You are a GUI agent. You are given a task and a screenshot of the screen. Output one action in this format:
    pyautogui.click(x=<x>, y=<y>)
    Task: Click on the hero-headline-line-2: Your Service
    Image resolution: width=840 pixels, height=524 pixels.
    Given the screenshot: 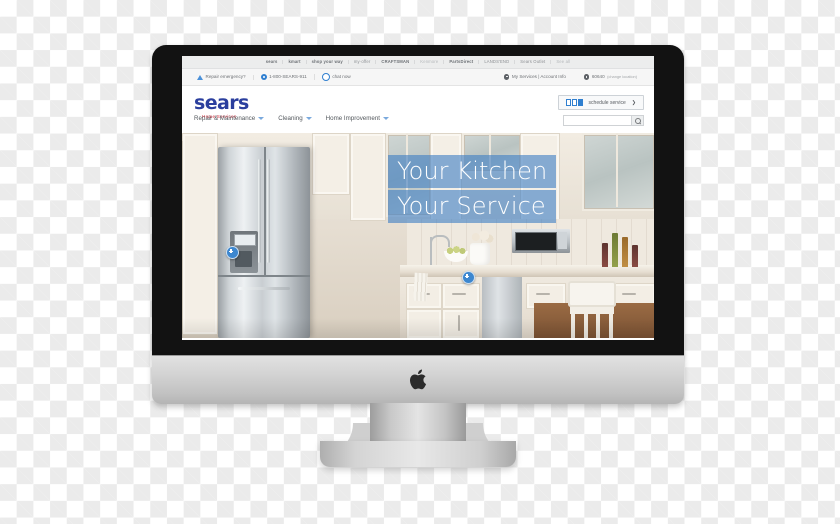 What is the action you would take?
    pyautogui.click(x=472, y=206)
    